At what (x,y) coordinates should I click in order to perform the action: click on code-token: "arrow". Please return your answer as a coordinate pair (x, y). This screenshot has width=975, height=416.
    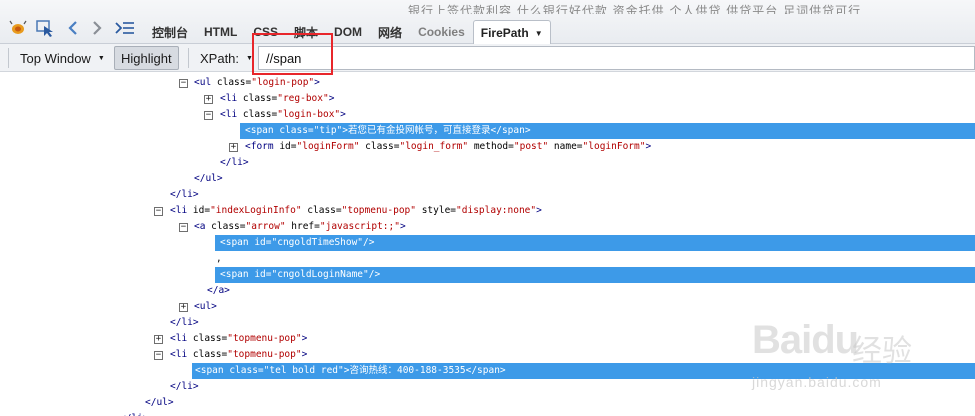
    Looking at the image, I should click on (265, 226).